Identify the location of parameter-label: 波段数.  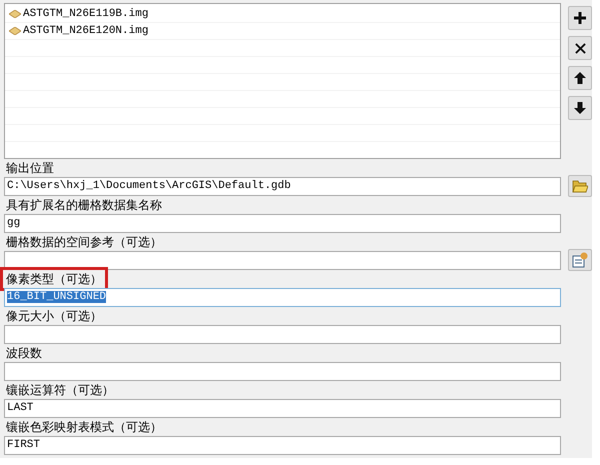
(24, 353).